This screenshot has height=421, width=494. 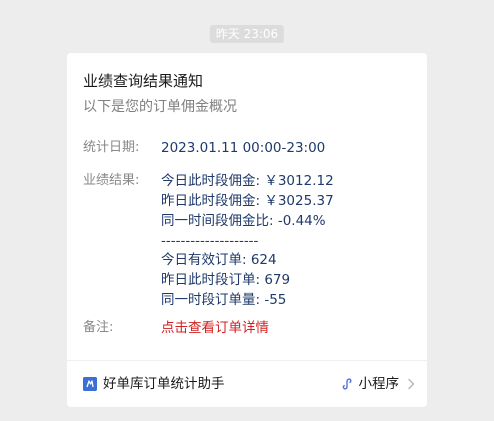 I want to click on result-label: 业绩结果:, so click(x=111, y=180).